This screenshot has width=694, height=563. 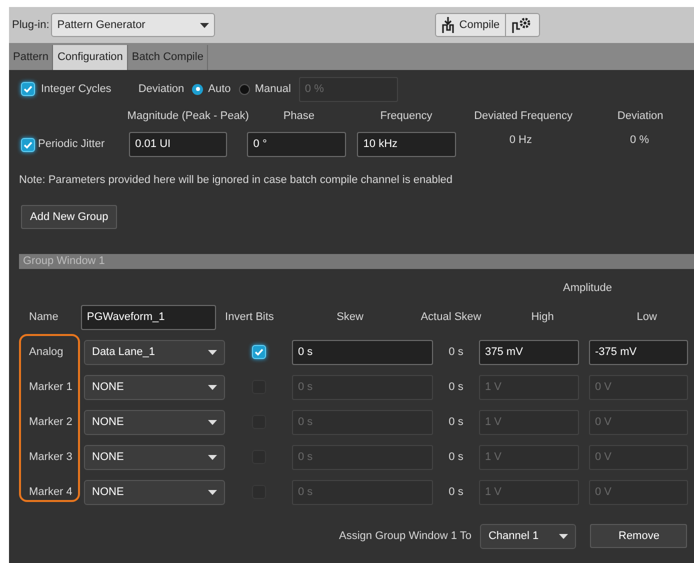 What do you see at coordinates (638, 352) in the screenshot?
I see `input-field: -375 mV` at bounding box center [638, 352].